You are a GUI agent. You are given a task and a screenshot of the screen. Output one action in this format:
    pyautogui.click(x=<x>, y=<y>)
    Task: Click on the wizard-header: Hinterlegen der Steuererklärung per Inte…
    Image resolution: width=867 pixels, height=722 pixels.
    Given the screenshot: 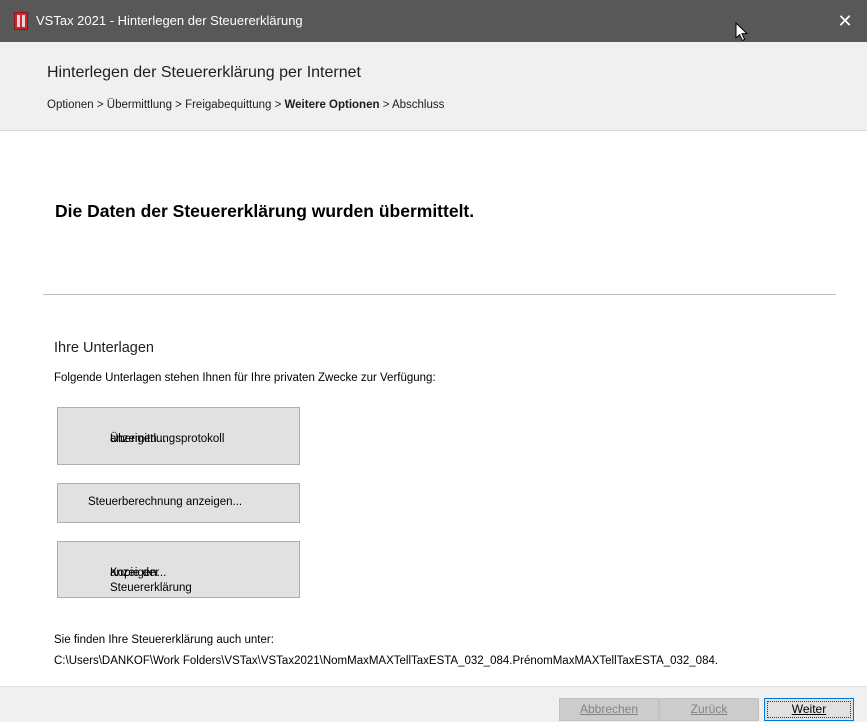 What is the action you would take?
    pyautogui.click(x=433, y=86)
    